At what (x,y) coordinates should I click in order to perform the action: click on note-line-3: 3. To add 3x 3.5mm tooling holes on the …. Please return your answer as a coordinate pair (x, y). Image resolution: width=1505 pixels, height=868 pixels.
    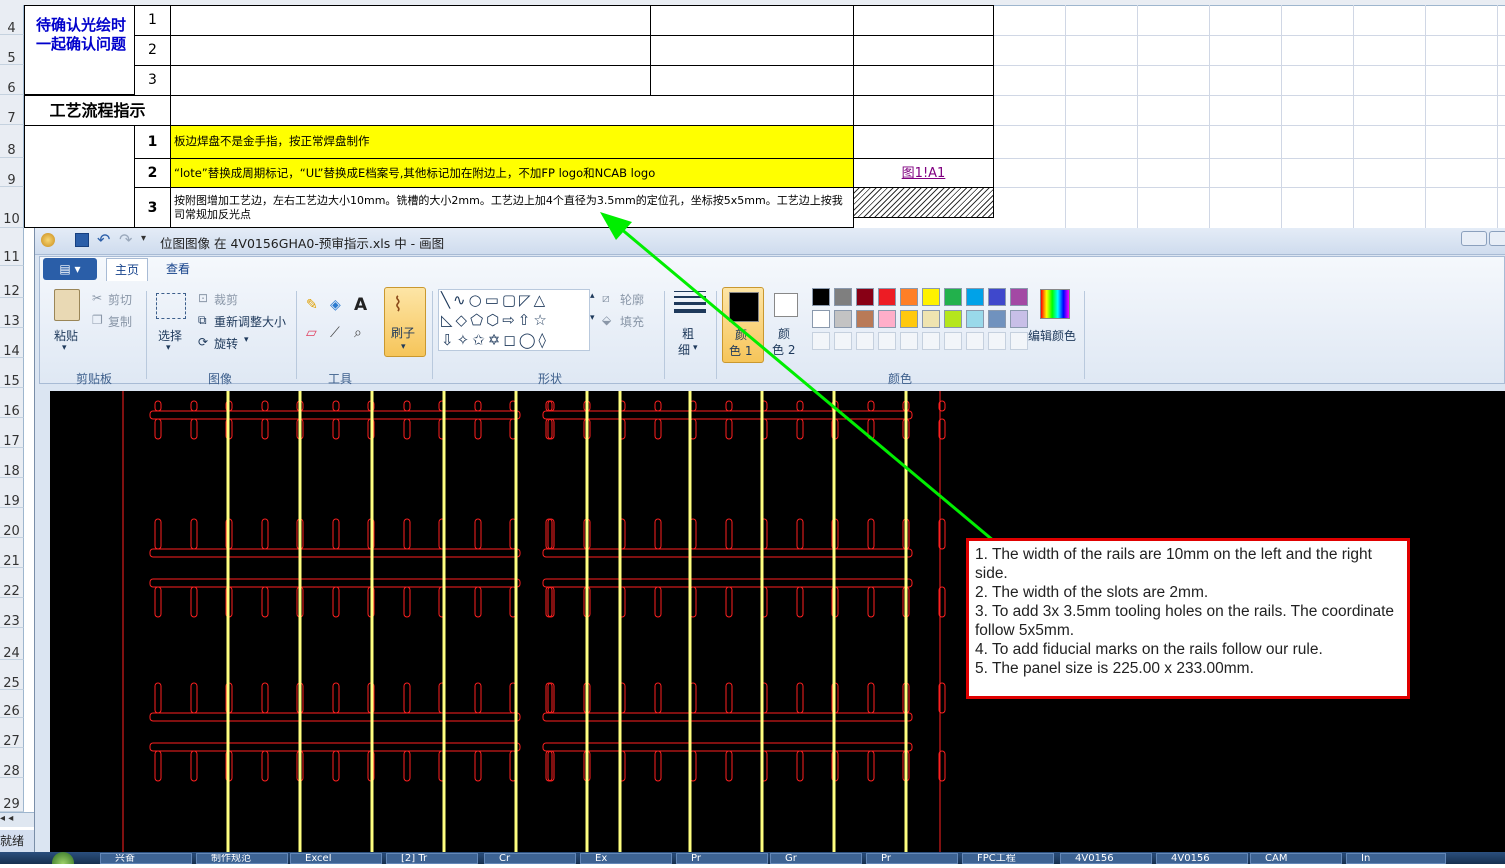
    Looking at the image, I should click on (1185, 621).